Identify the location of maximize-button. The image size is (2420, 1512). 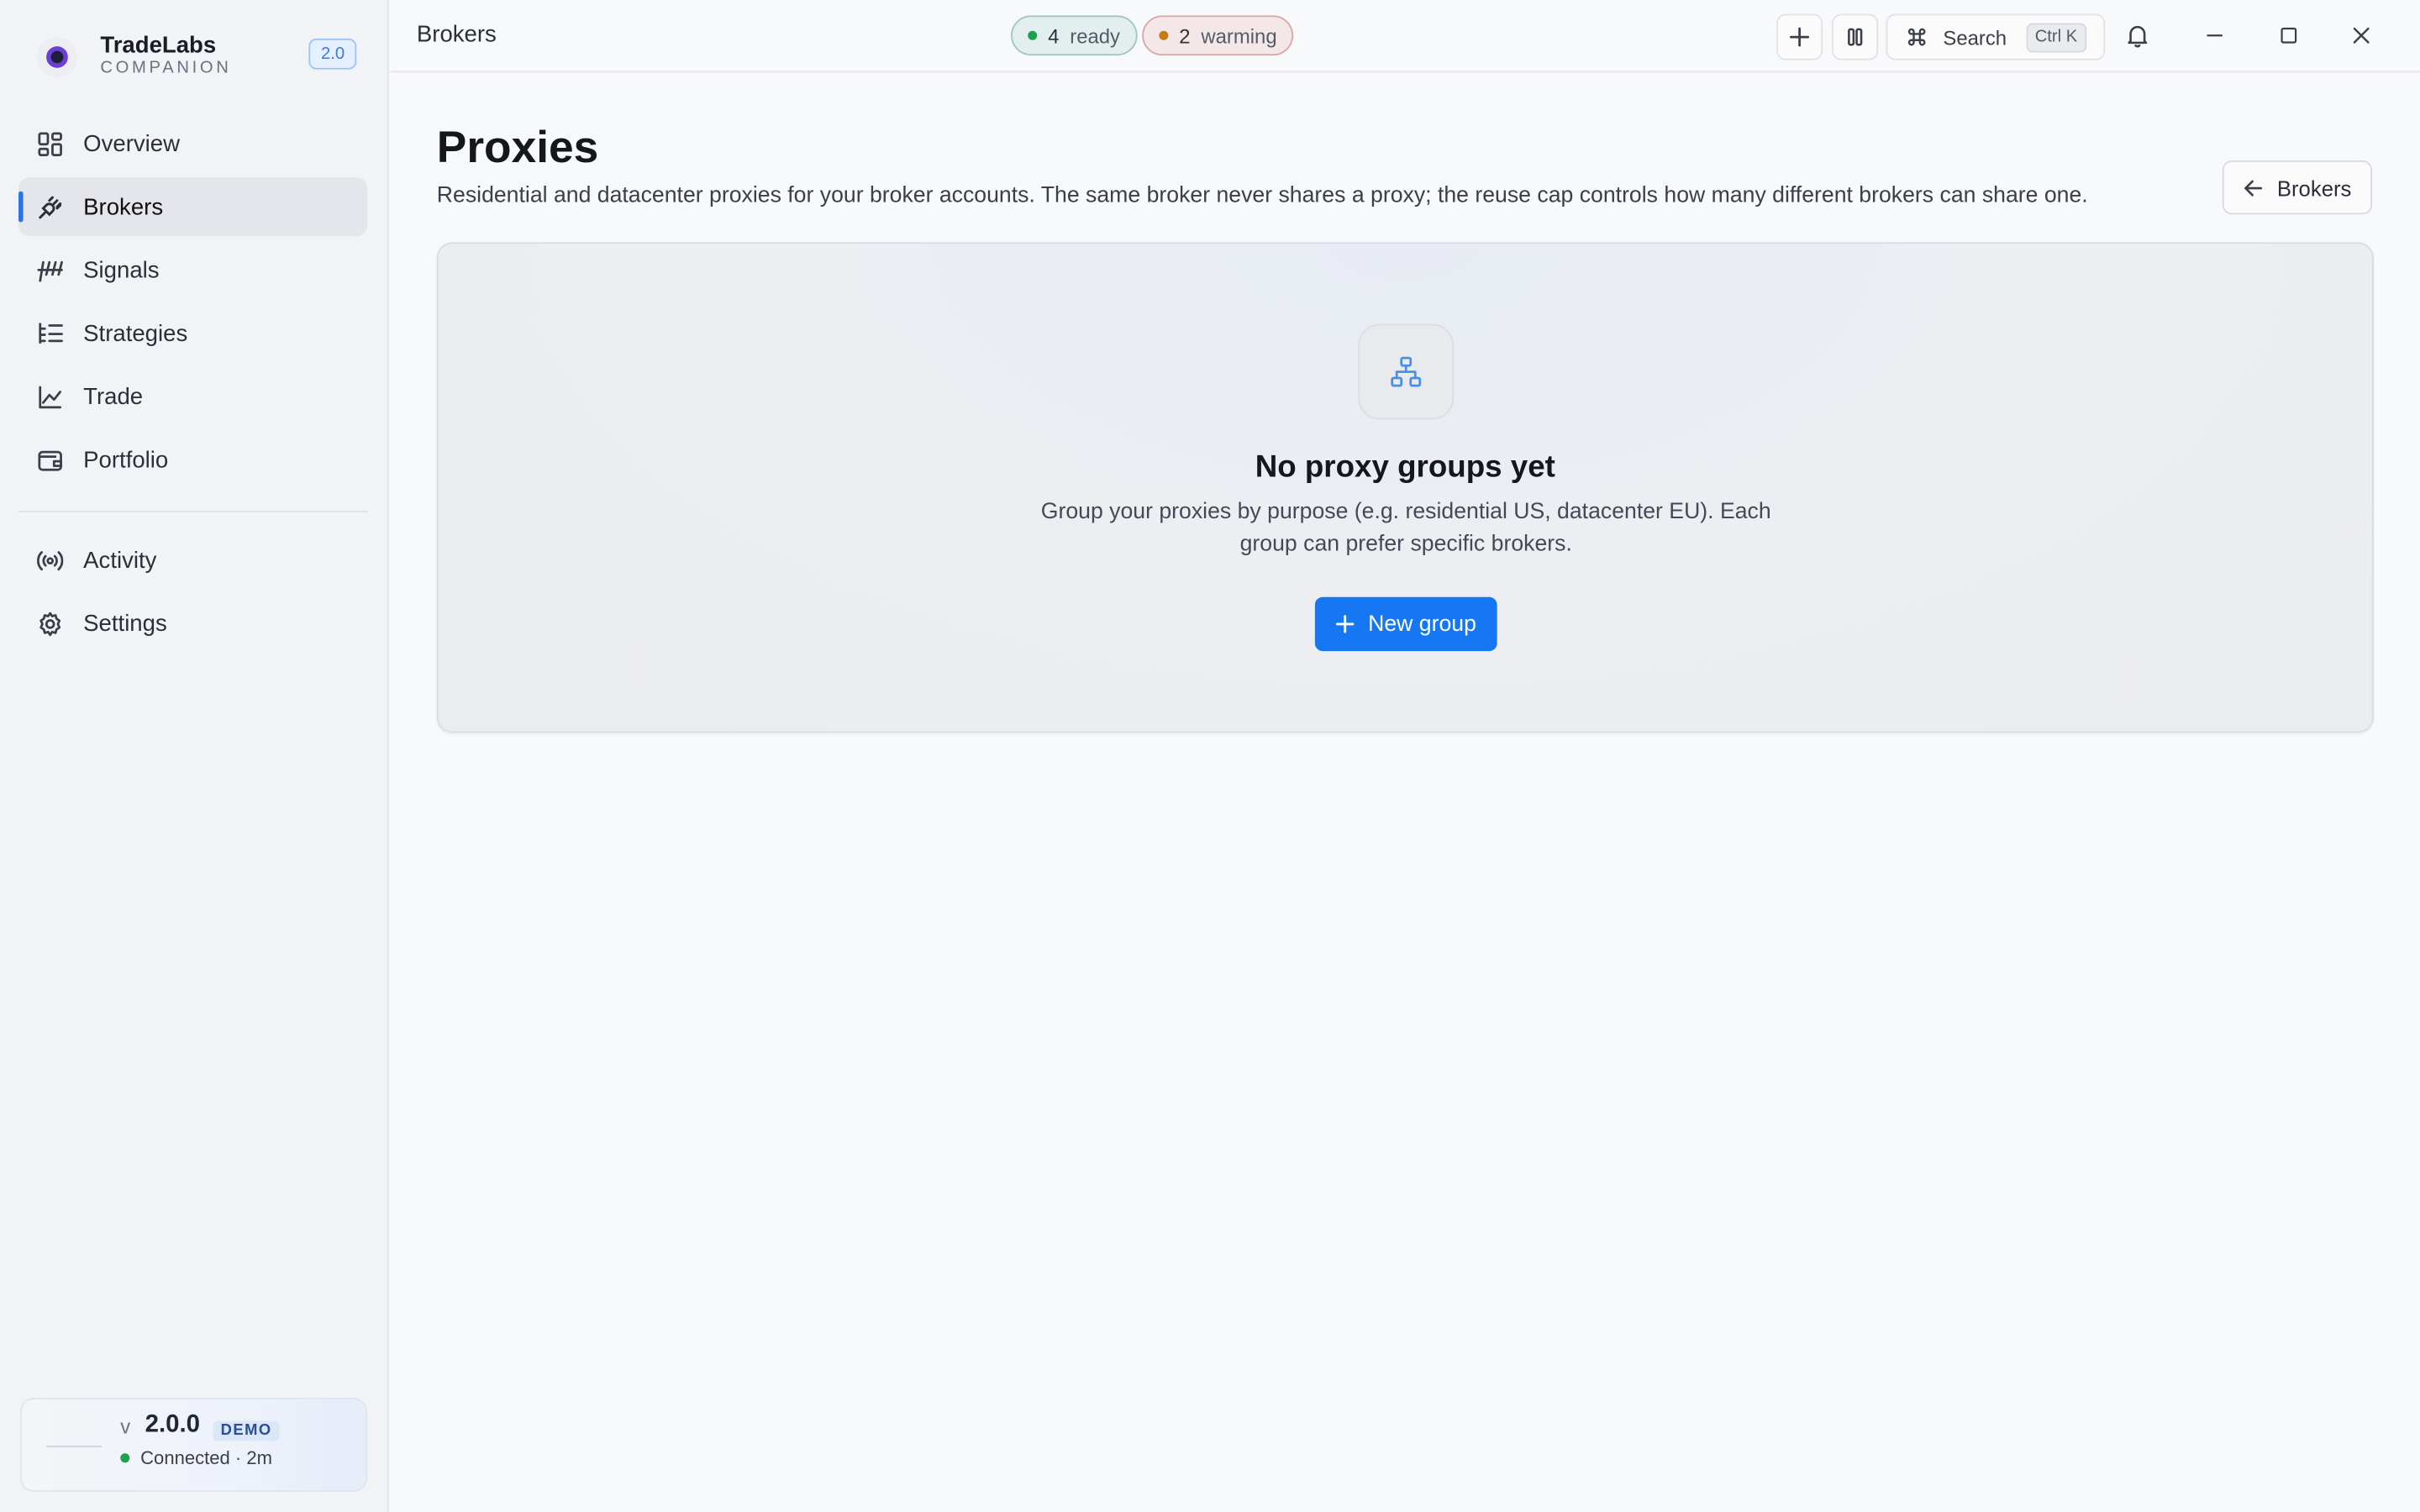
(2289, 35).